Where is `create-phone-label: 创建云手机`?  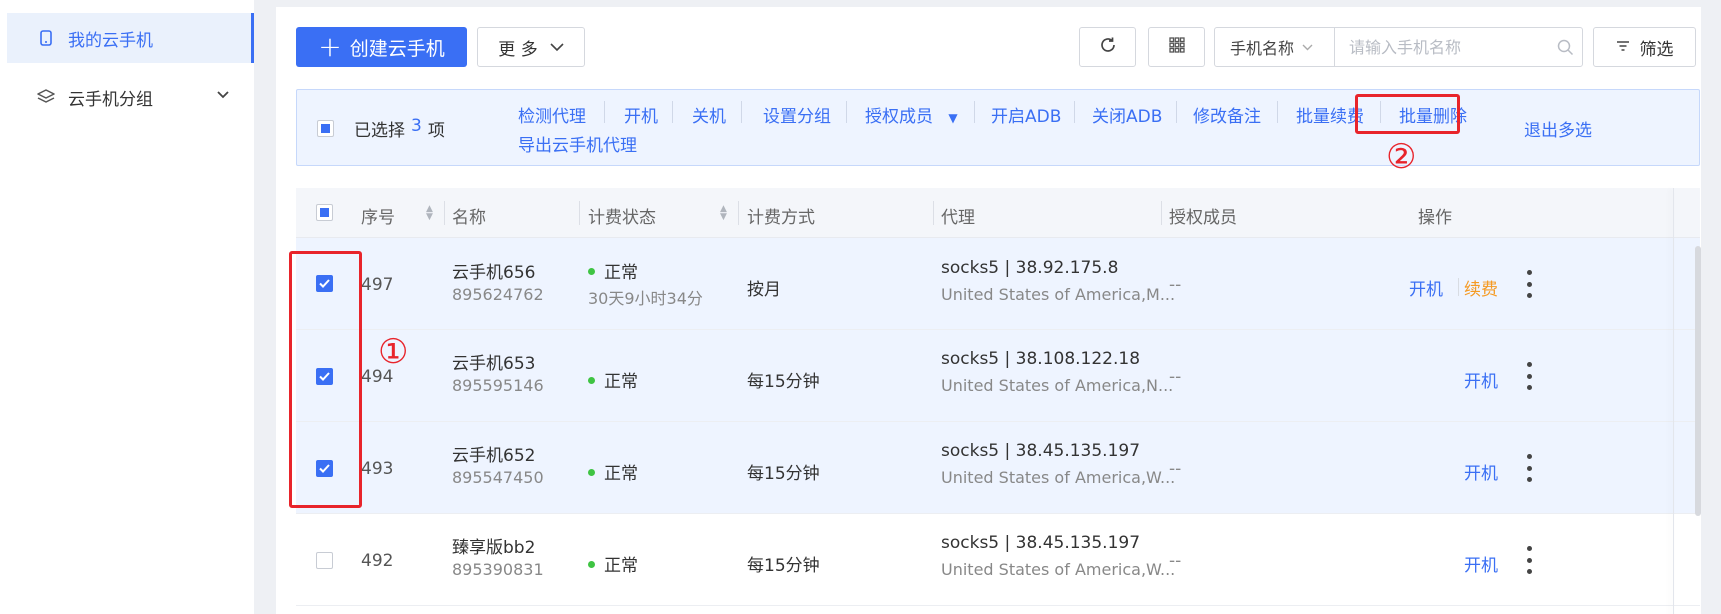
create-phone-label: 创建云手机 is located at coordinates (397, 48).